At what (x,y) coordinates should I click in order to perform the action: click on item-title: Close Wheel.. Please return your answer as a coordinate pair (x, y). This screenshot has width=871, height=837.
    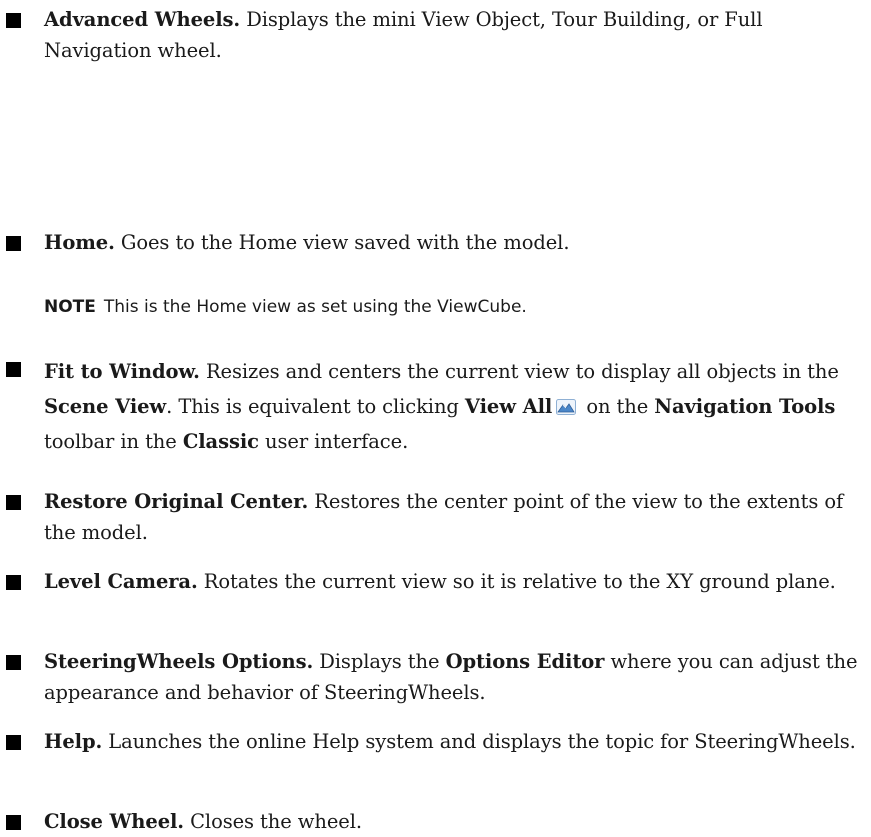
    Looking at the image, I should click on (114, 821).